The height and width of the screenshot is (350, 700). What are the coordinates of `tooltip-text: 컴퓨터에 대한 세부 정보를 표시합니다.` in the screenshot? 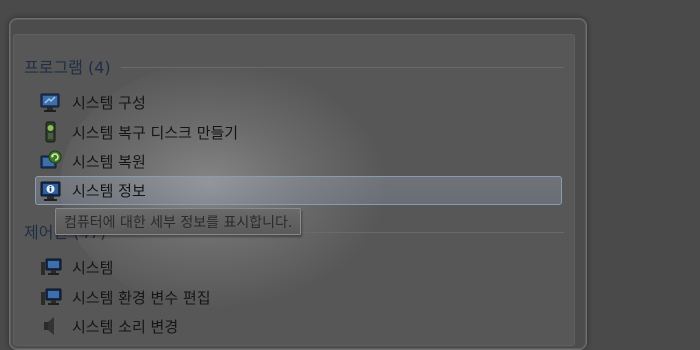 It's located at (178, 222).